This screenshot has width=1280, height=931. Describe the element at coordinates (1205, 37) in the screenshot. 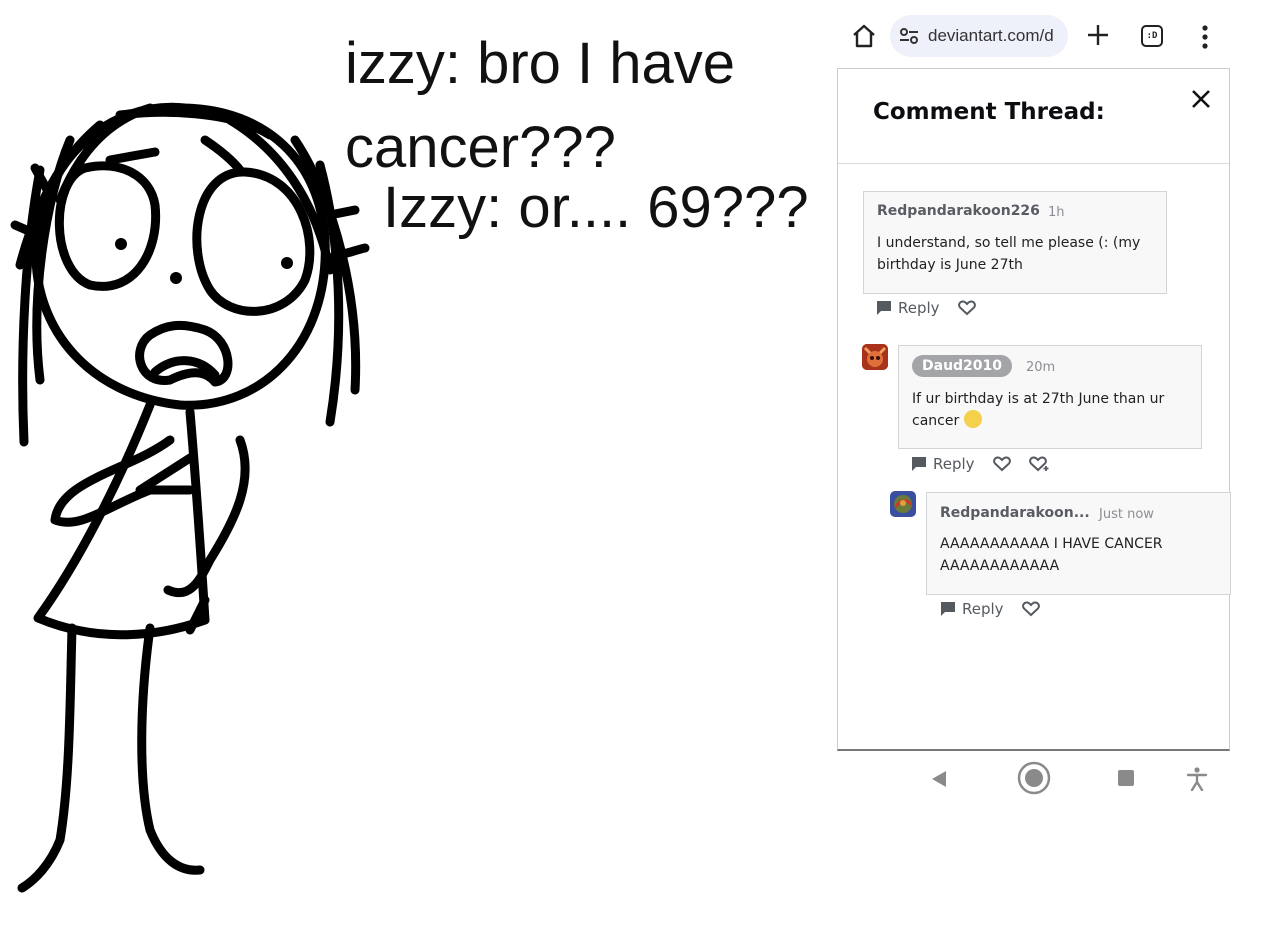

I see `more-vert-icon` at that location.